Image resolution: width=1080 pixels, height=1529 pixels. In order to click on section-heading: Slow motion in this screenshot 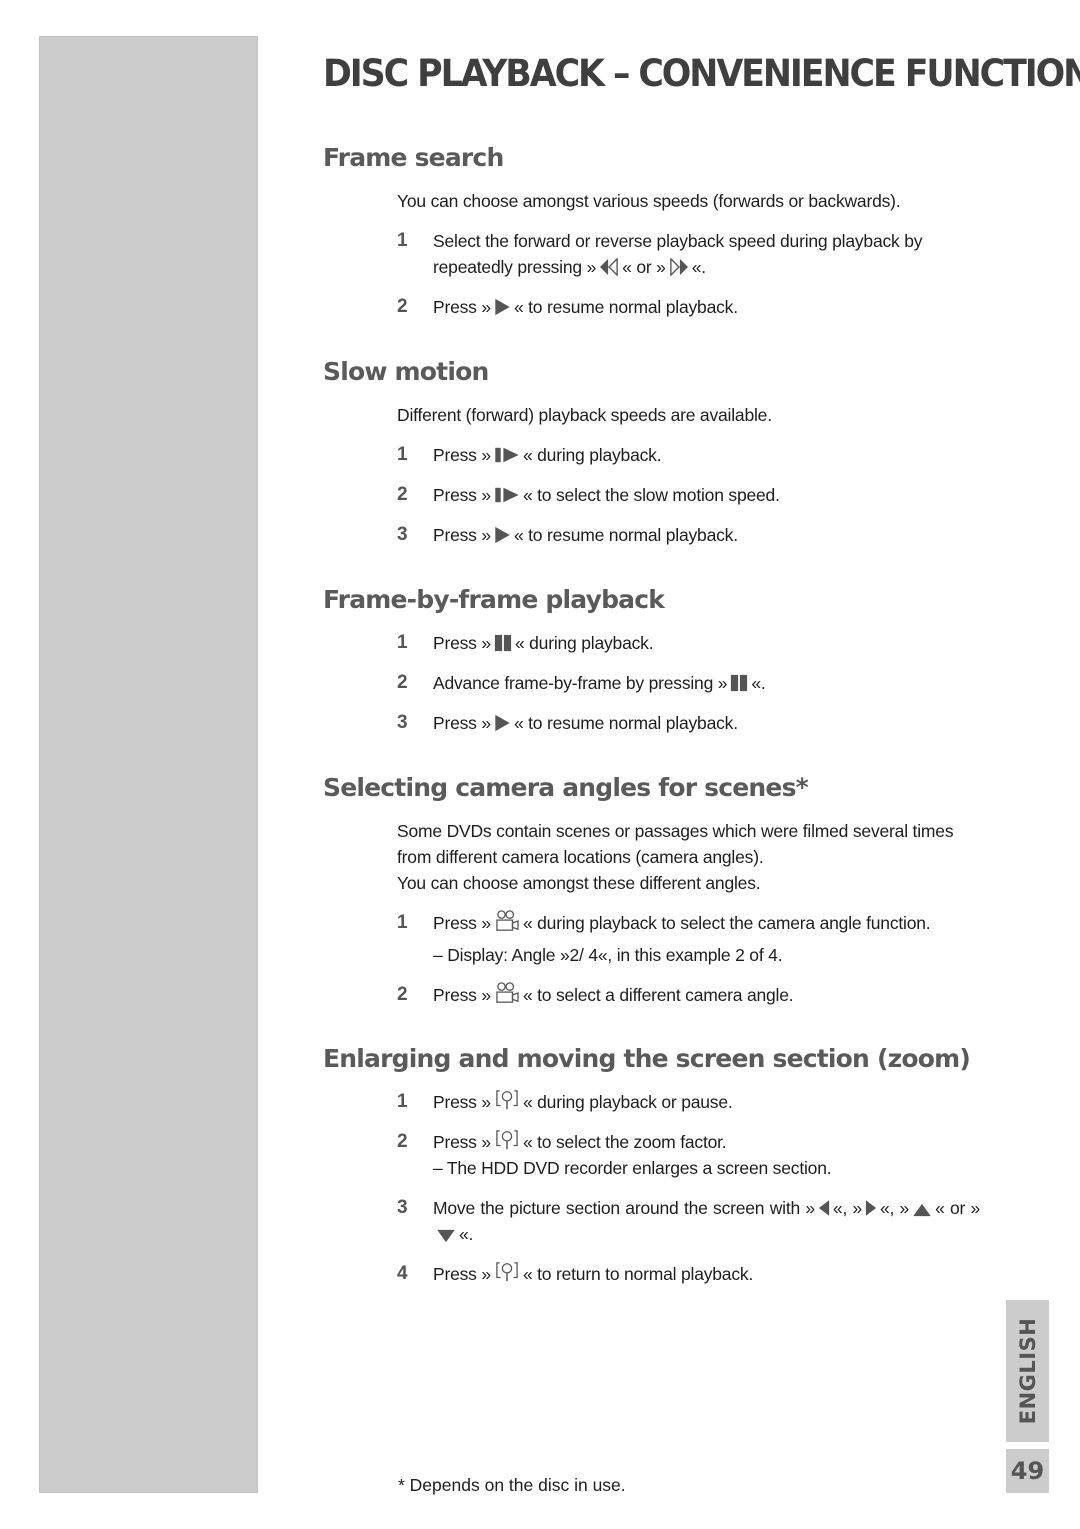, I will do `click(406, 371)`.